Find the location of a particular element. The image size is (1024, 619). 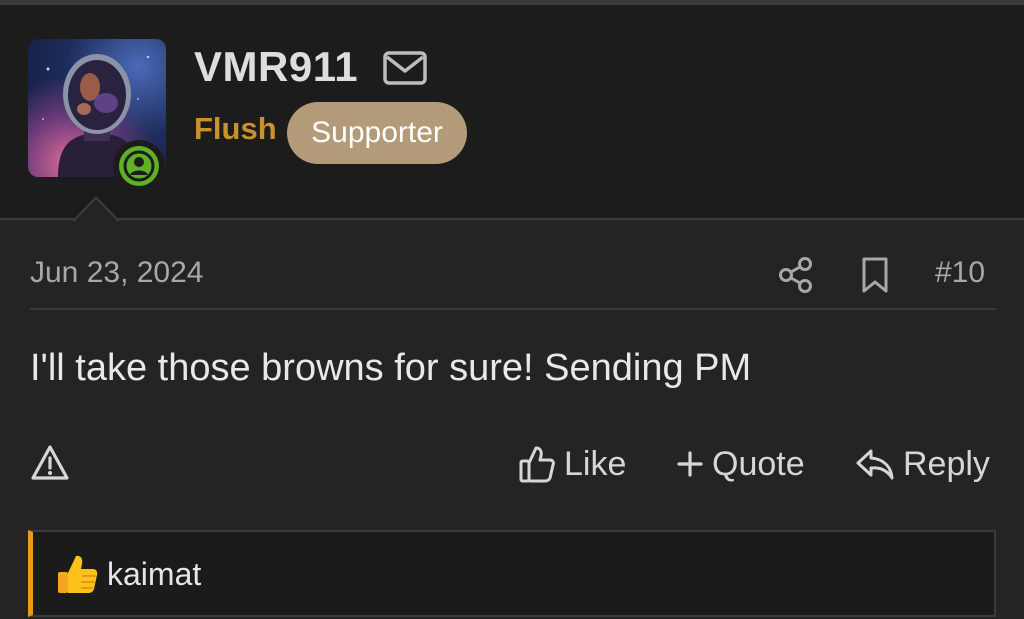

user-title: Flush is located at coordinates (235, 128).